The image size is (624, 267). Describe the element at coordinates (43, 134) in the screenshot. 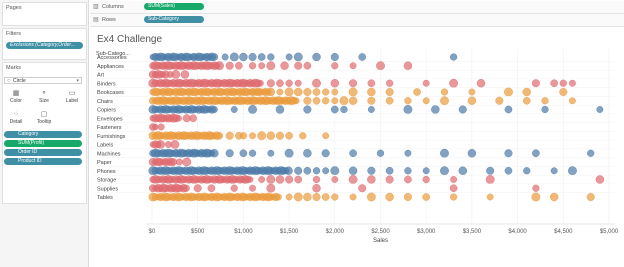

I see `category-color-pill: Category` at that location.